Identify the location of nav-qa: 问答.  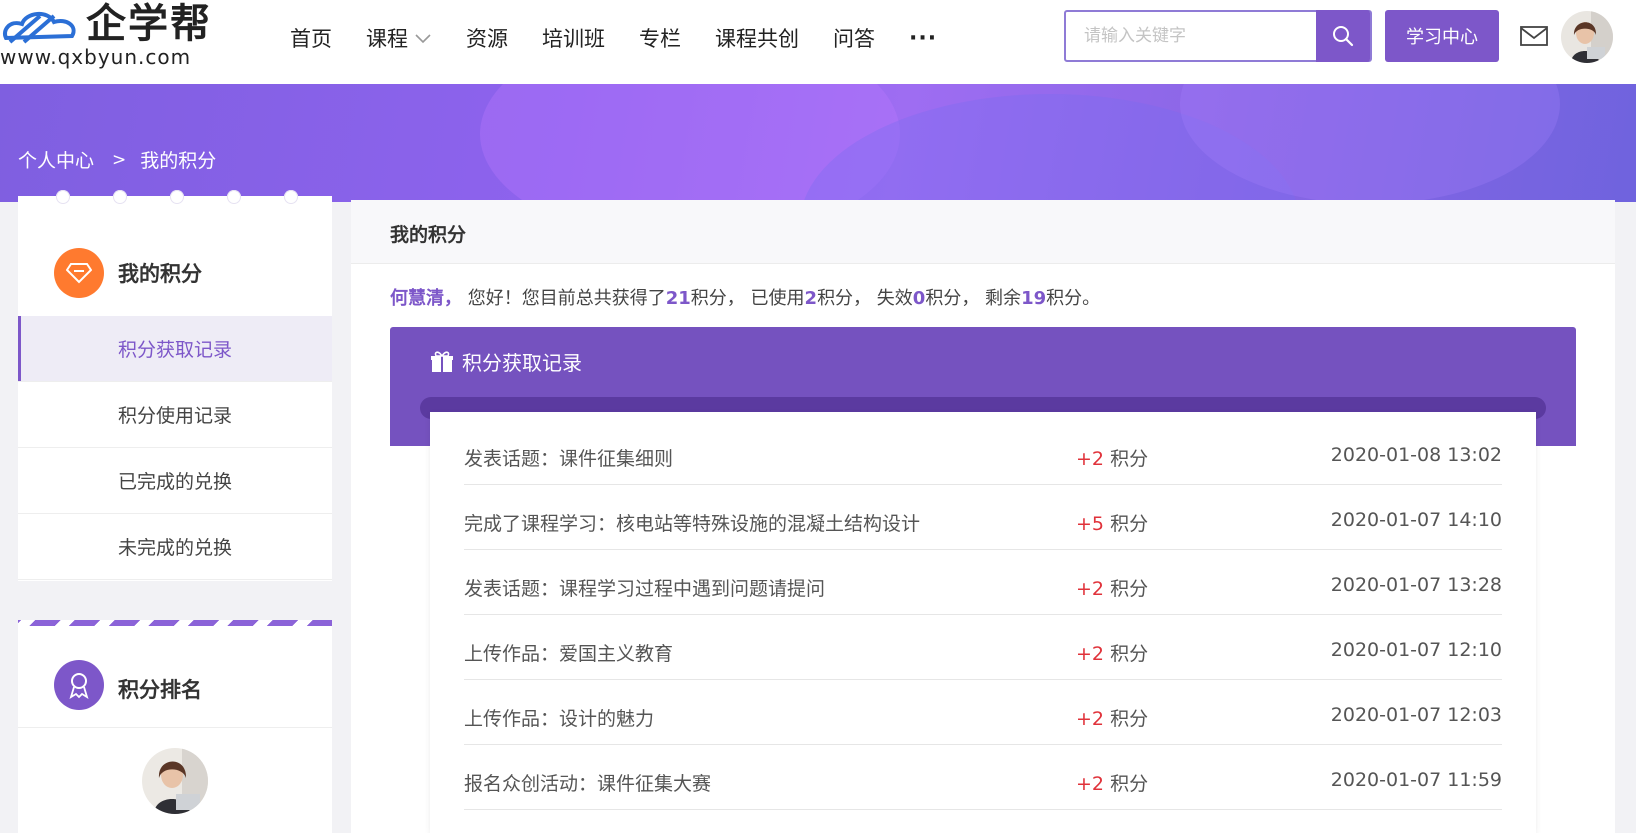
(854, 38).